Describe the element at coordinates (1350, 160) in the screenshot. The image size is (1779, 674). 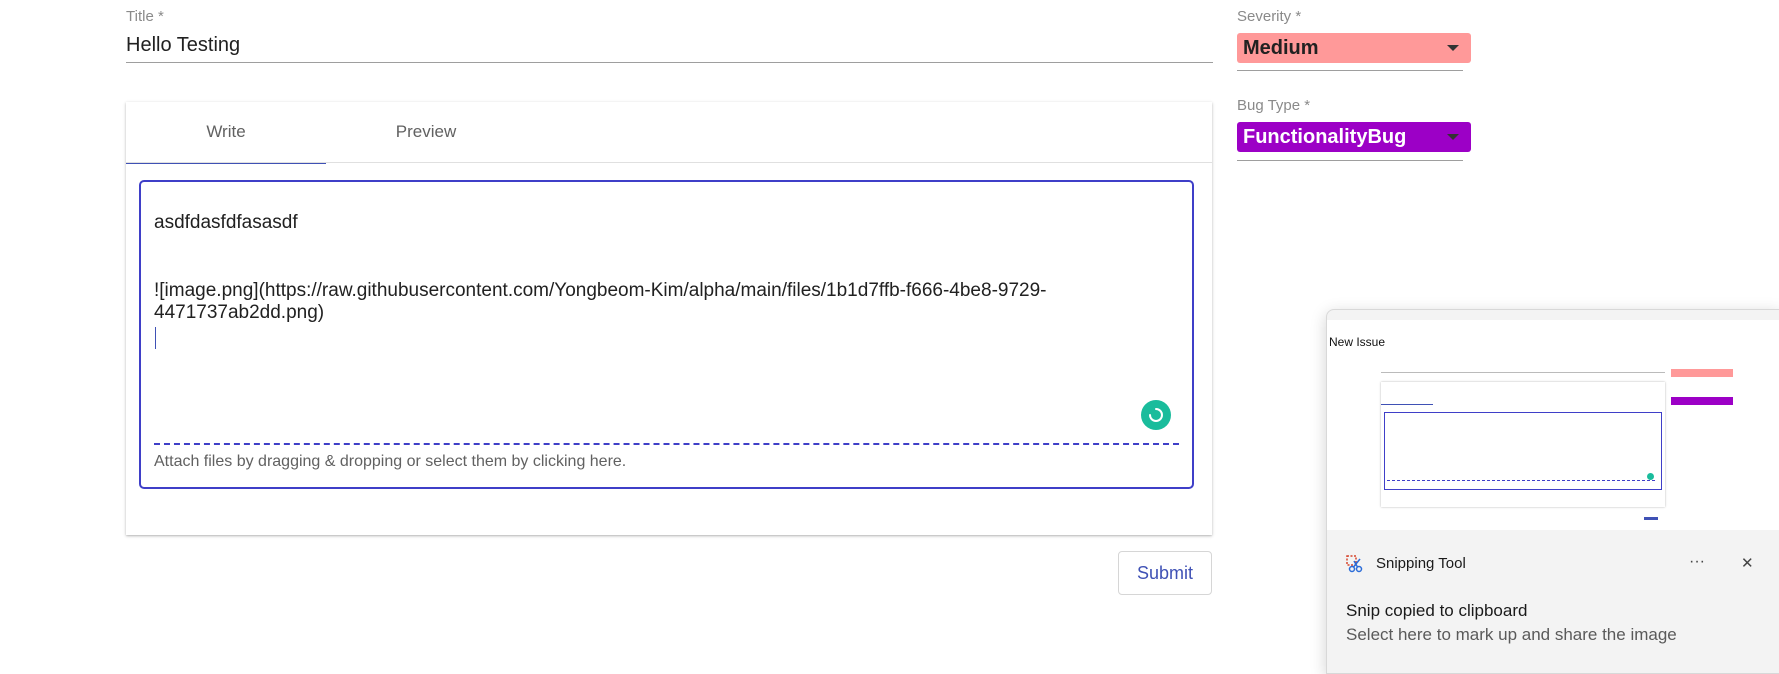
I see `bug-type-underline` at that location.